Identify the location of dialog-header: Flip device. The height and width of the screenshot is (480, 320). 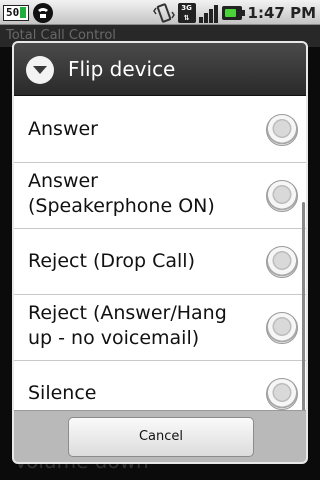
(160, 69).